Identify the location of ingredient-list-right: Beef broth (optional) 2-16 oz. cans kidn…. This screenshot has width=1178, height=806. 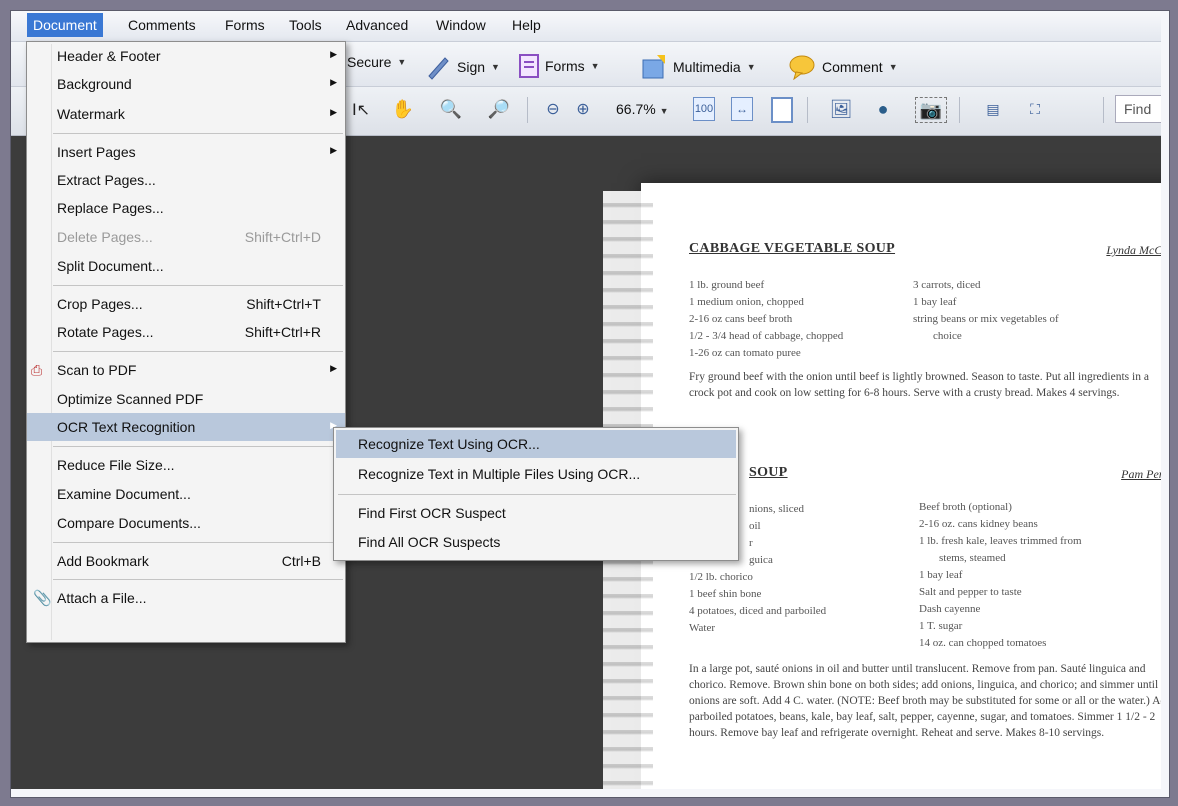
(1039, 575).